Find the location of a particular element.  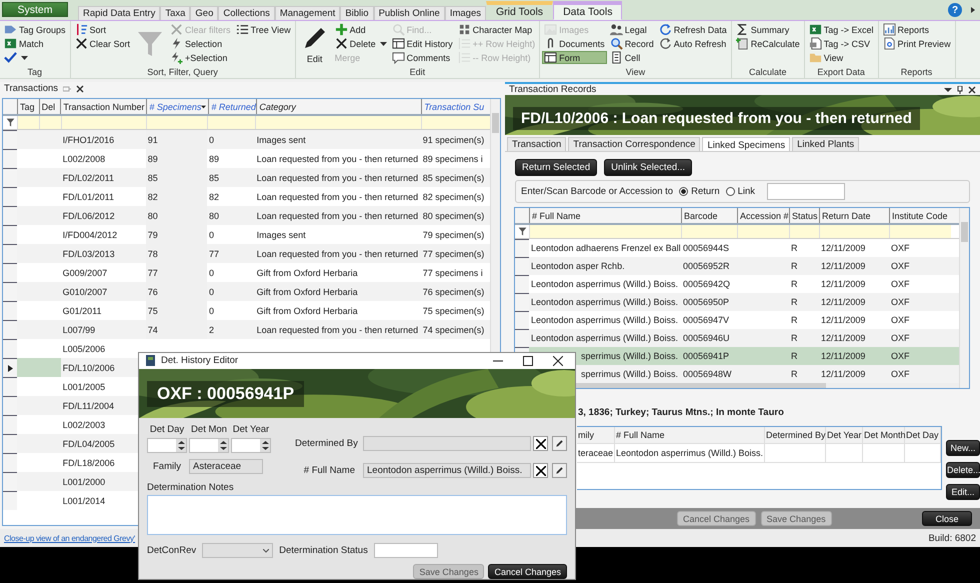

ribbon-tab: Data Tools is located at coordinates (587, 10).